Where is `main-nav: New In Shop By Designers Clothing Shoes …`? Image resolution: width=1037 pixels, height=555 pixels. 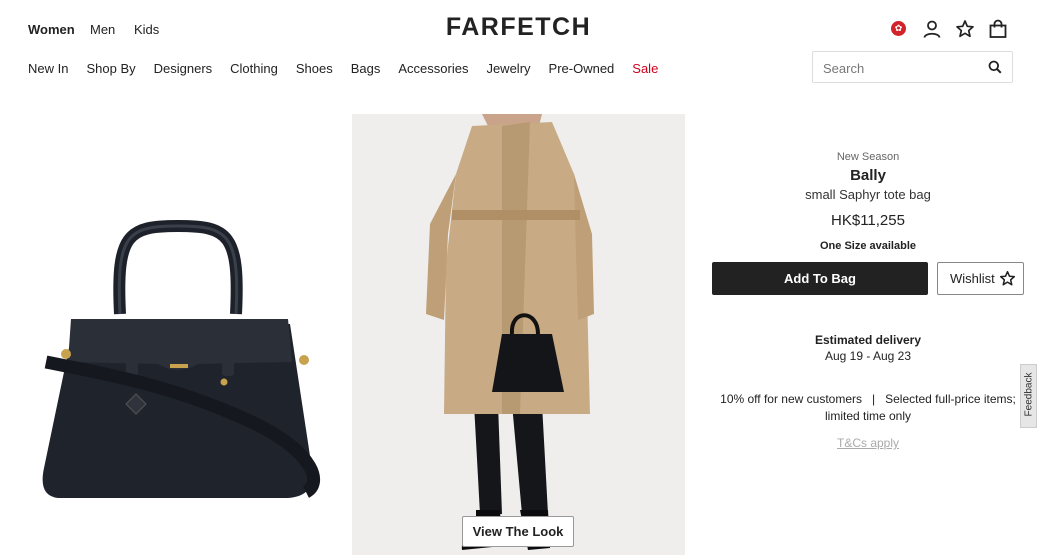
main-nav: New In Shop By Designers Clothing Shoes … is located at coordinates (343, 68).